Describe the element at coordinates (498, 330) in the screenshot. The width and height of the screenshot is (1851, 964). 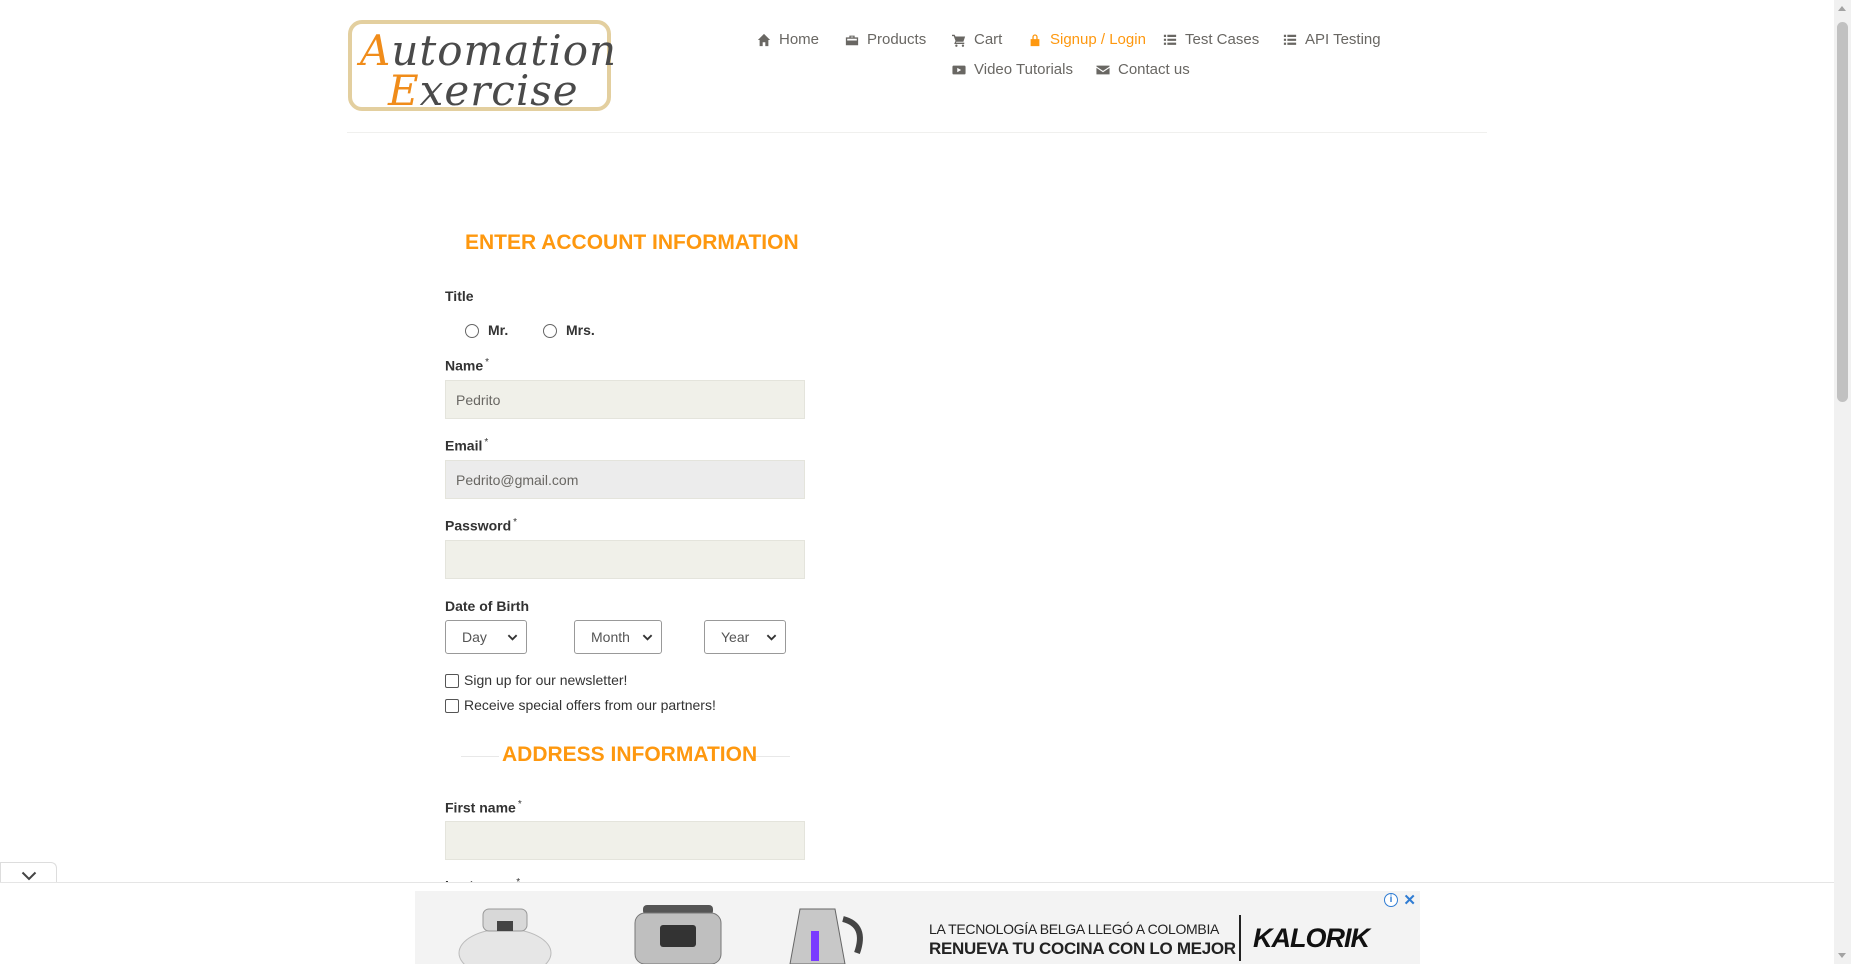
I see `title-mr-label: Mr.` at that location.